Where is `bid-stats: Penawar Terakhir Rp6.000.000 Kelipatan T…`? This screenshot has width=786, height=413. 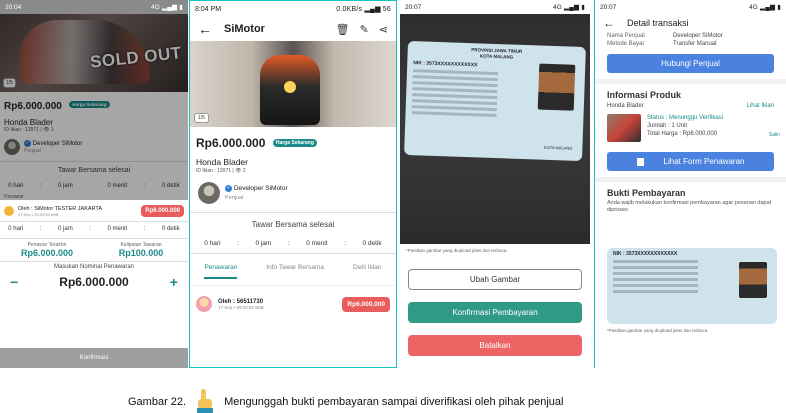 bid-stats: Penawar Terakhir Rp6.000.000 Kelipatan T… is located at coordinates (94, 249).